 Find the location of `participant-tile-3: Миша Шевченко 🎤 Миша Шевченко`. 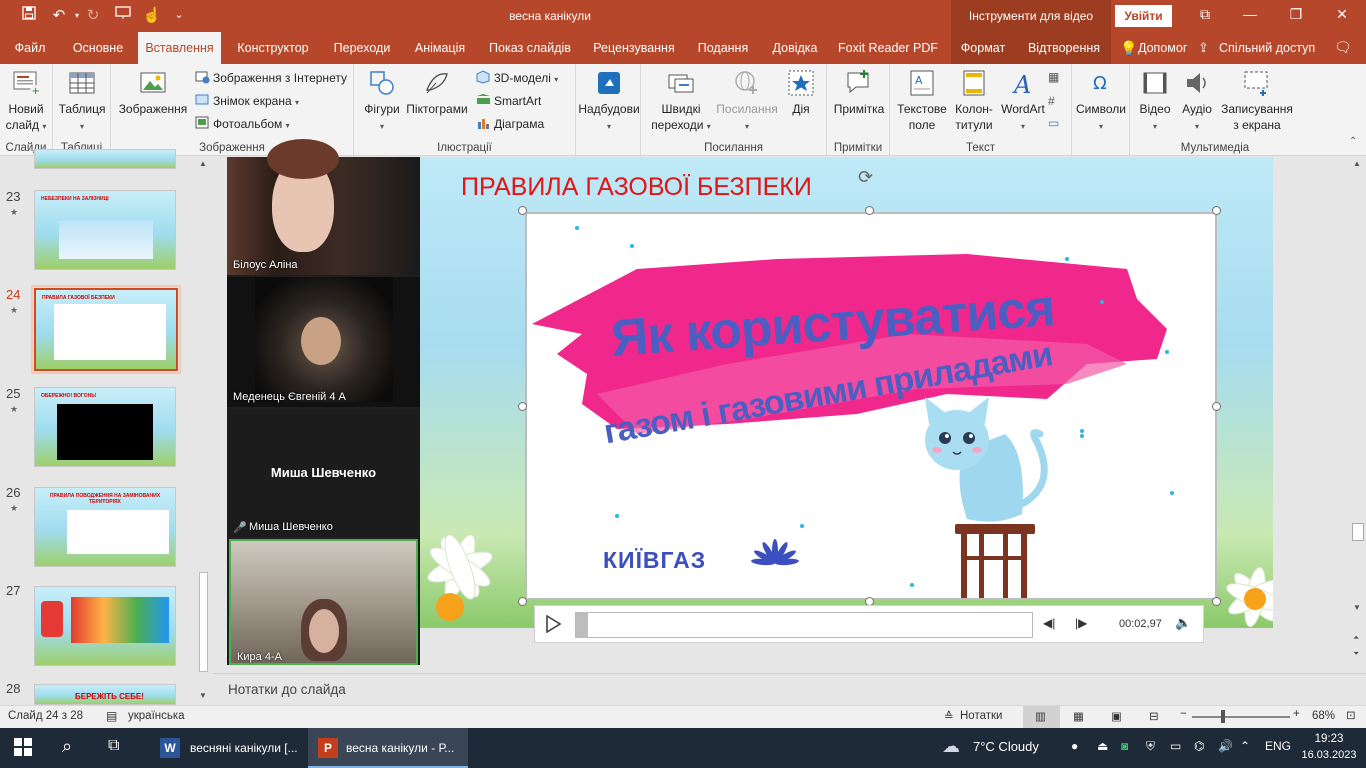

participant-tile-3: Миша Шевченко 🎤 Миша Шевченко is located at coordinates (323, 473).